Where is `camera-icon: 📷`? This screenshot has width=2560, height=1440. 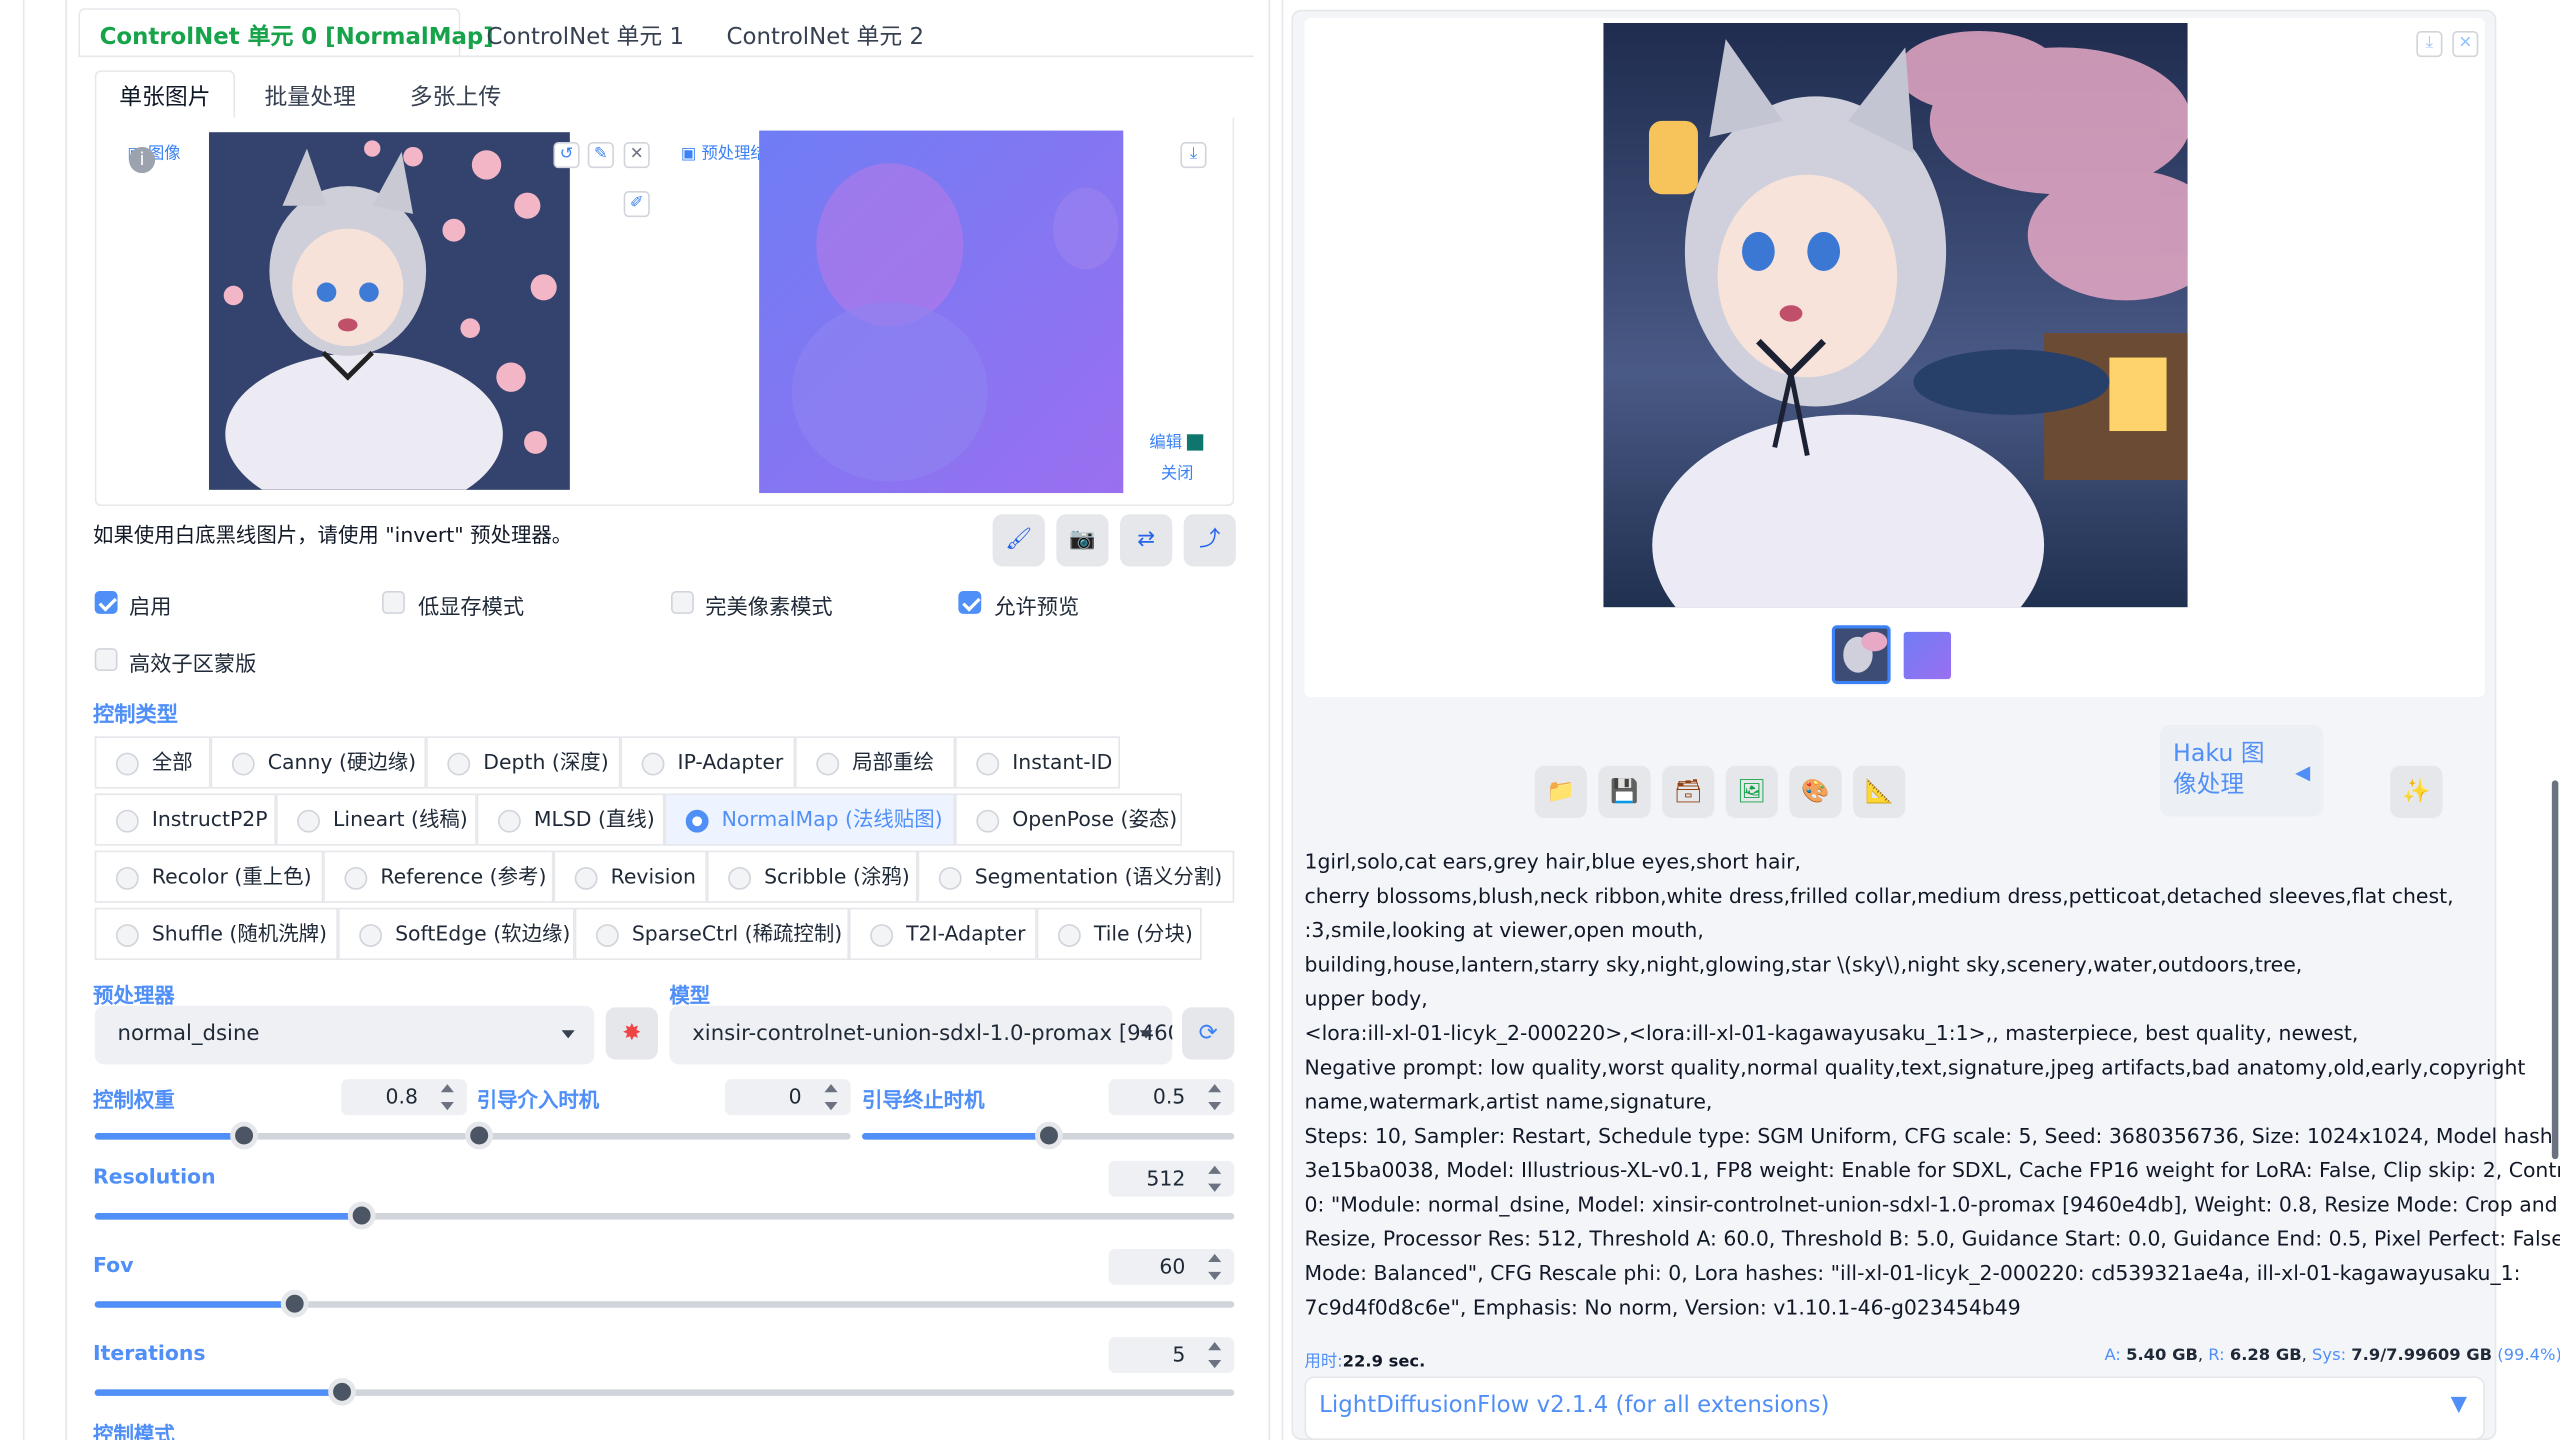
camera-icon: 📷 is located at coordinates (1082, 540).